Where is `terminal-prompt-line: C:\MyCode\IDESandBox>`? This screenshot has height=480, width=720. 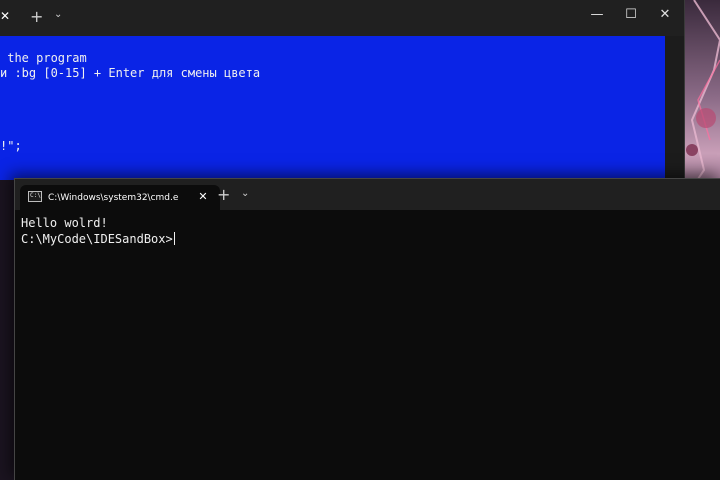
terminal-prompt-line: C:\MyCode\IDESandBox> is located at coordinates (98, 239).